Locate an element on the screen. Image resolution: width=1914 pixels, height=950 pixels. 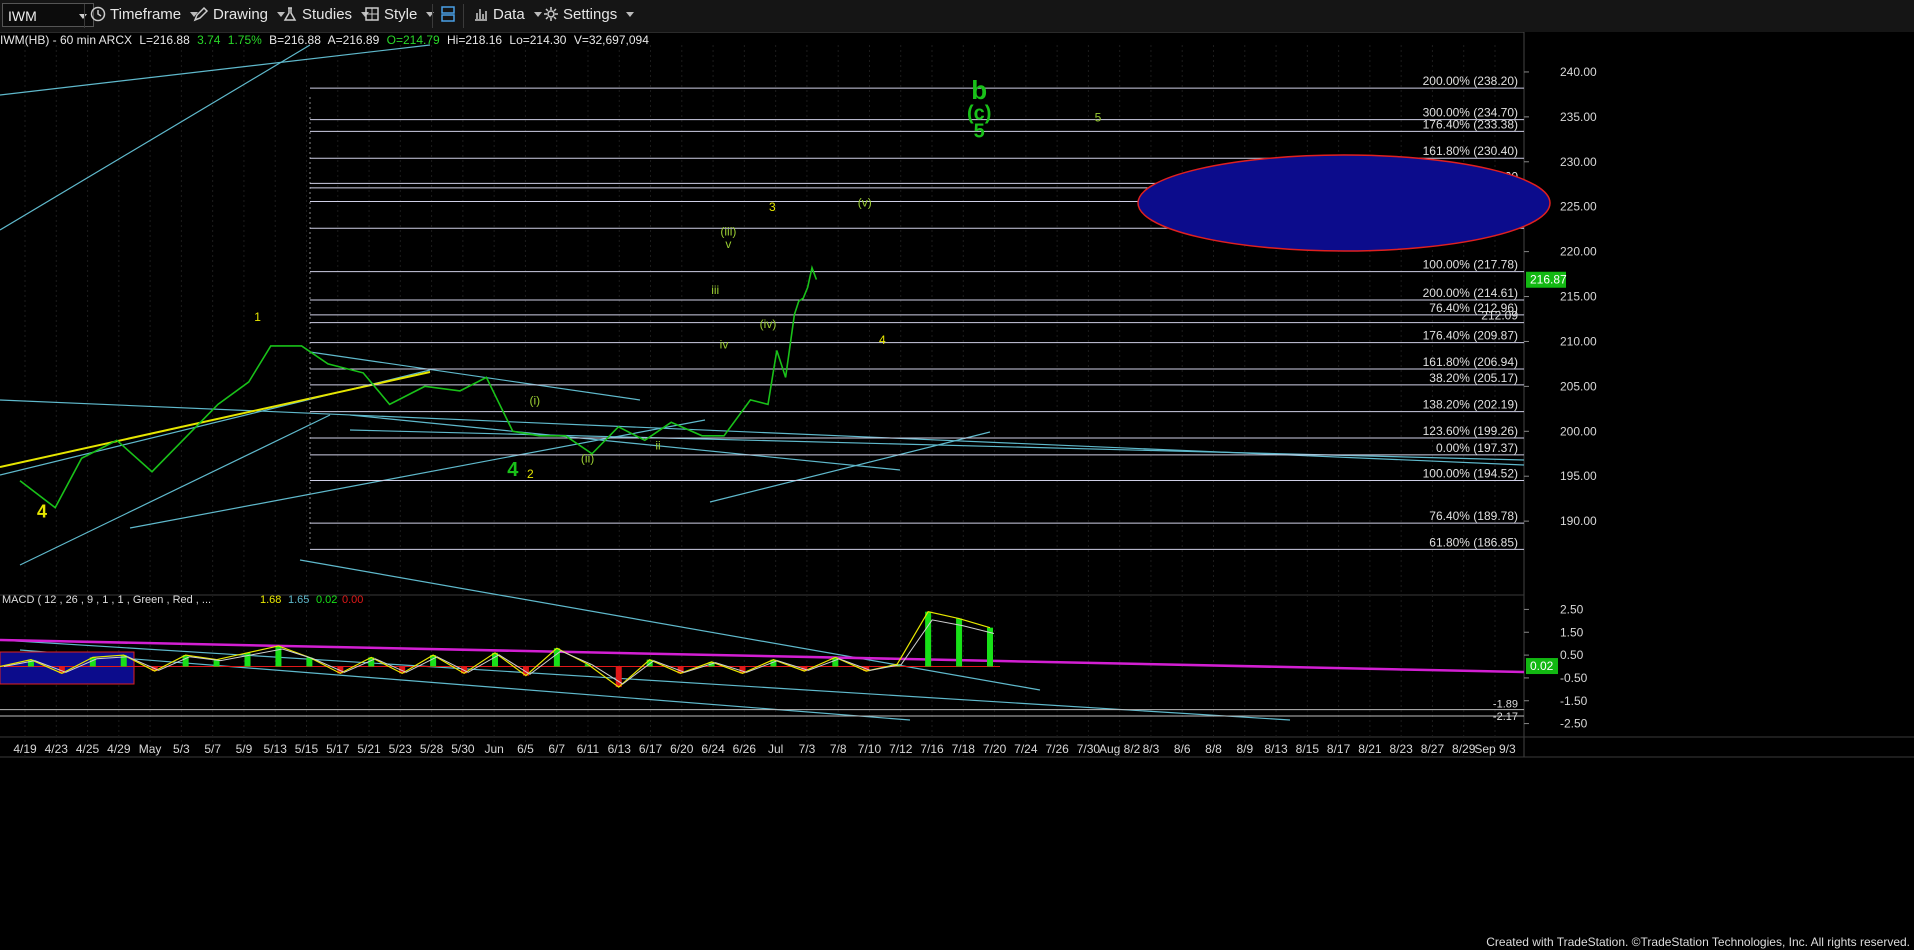
date-tick-label: 6/5 is located at coordinates (525, 749).